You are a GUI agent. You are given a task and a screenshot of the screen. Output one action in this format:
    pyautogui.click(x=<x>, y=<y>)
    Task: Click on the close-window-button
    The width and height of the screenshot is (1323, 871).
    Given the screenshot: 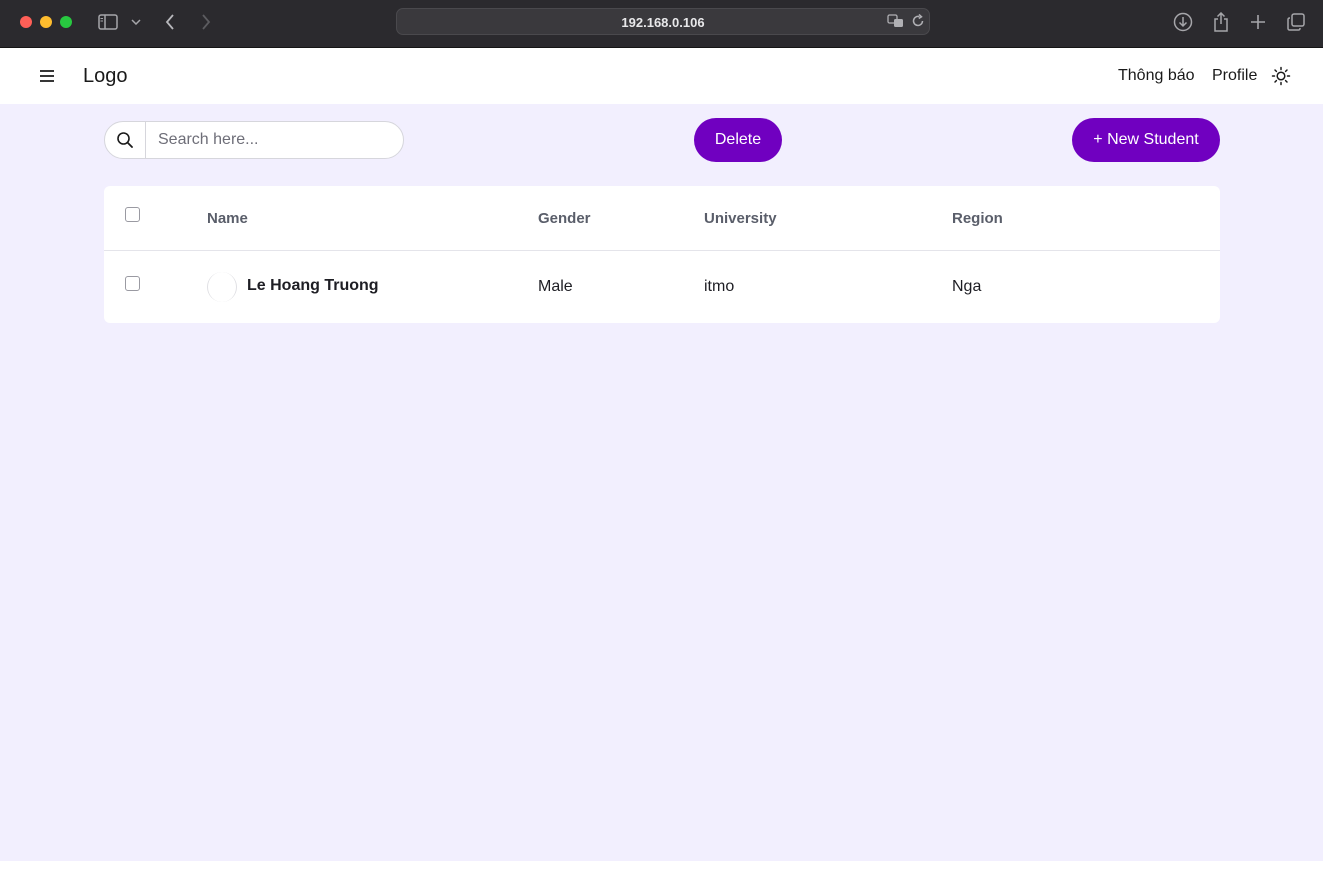 What is the action you would take?
    pyautogui.click(x=26, y=22)
    